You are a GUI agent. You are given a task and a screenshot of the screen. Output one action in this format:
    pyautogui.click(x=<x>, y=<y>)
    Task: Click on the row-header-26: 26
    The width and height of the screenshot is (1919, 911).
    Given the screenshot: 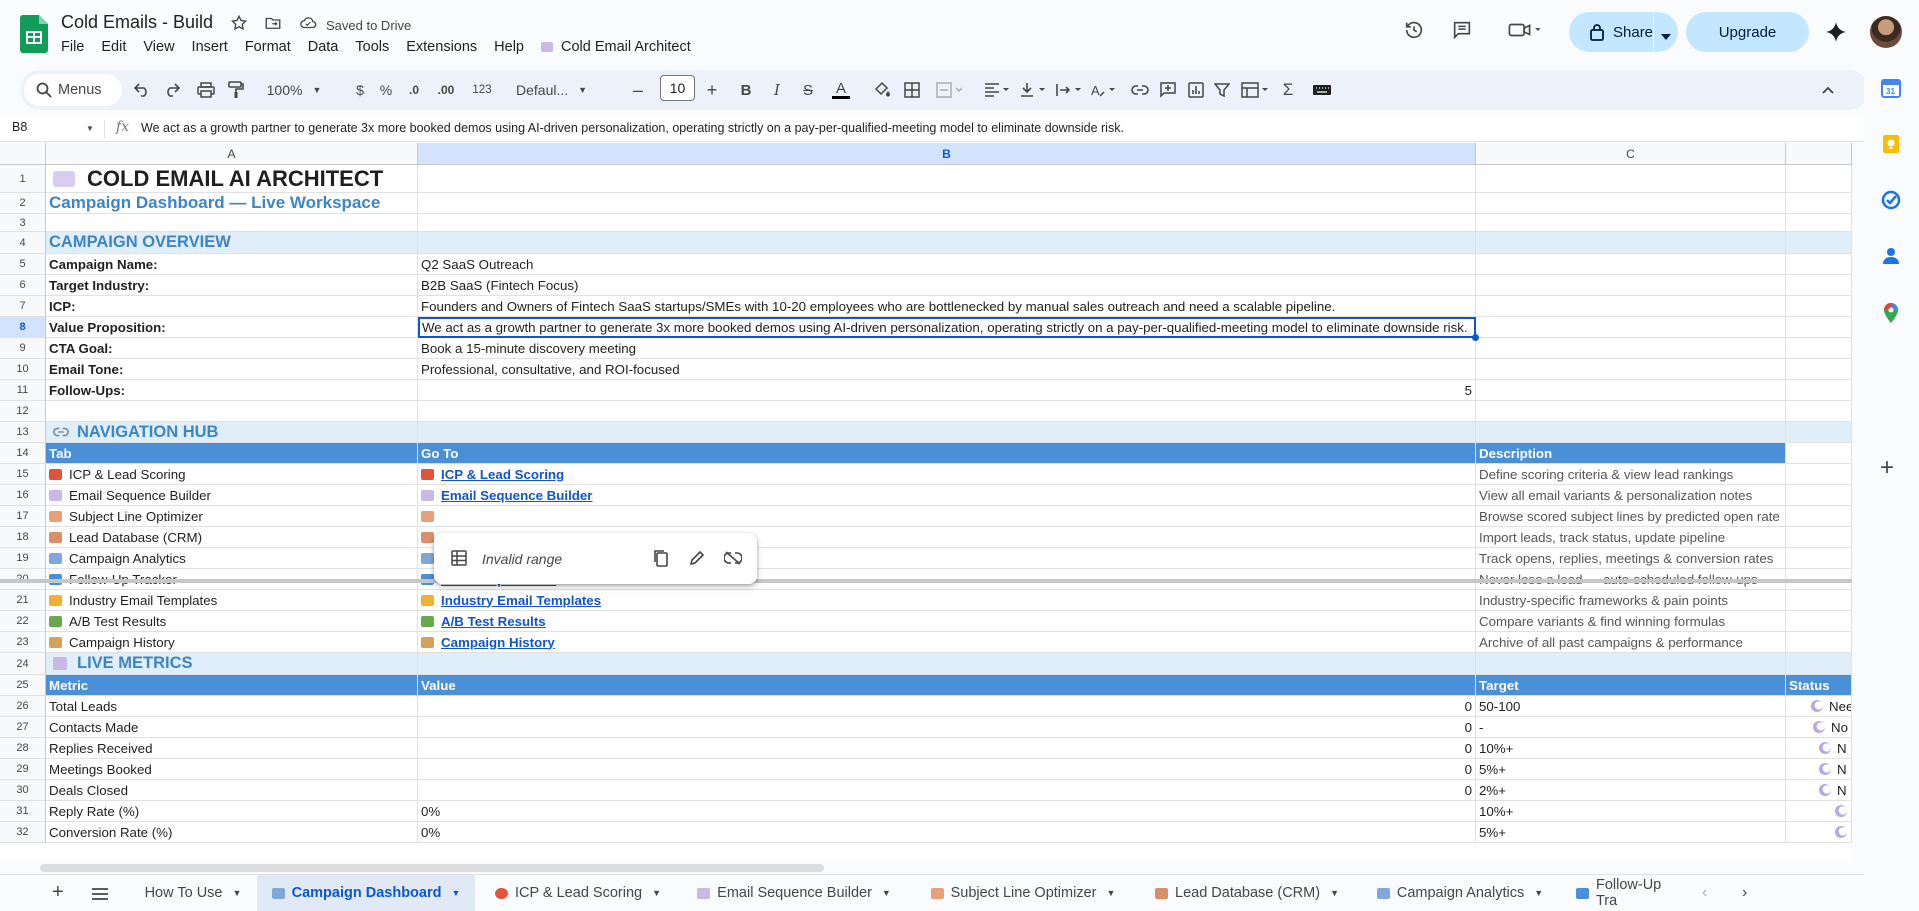 What is the action you would take?
    pyautogui.click(x=23, y=706)
    